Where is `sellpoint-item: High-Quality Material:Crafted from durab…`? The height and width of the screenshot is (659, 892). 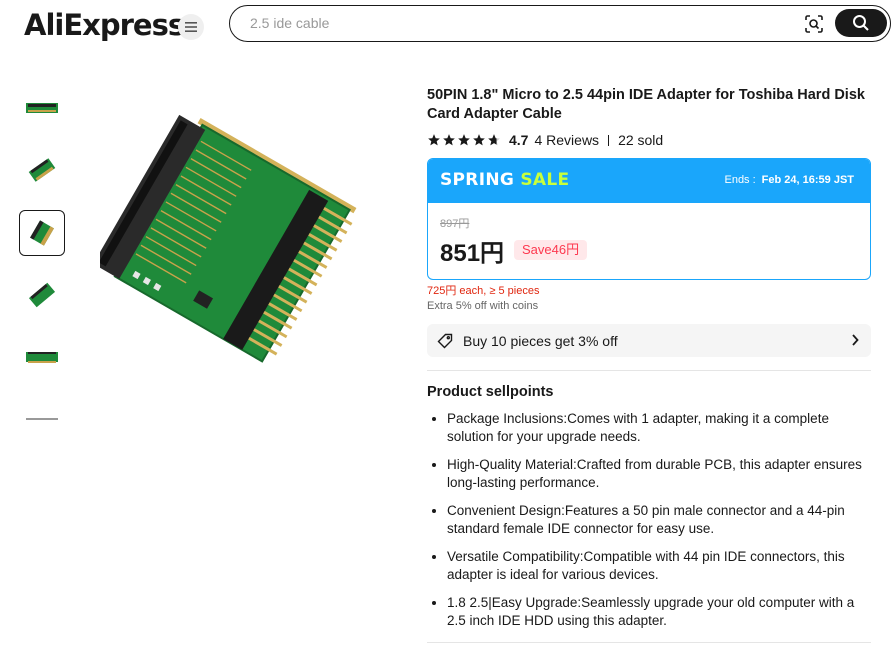 sellpoint-item: High-Quality Material:Crafted from durab… is located at coordinates (649, 474).